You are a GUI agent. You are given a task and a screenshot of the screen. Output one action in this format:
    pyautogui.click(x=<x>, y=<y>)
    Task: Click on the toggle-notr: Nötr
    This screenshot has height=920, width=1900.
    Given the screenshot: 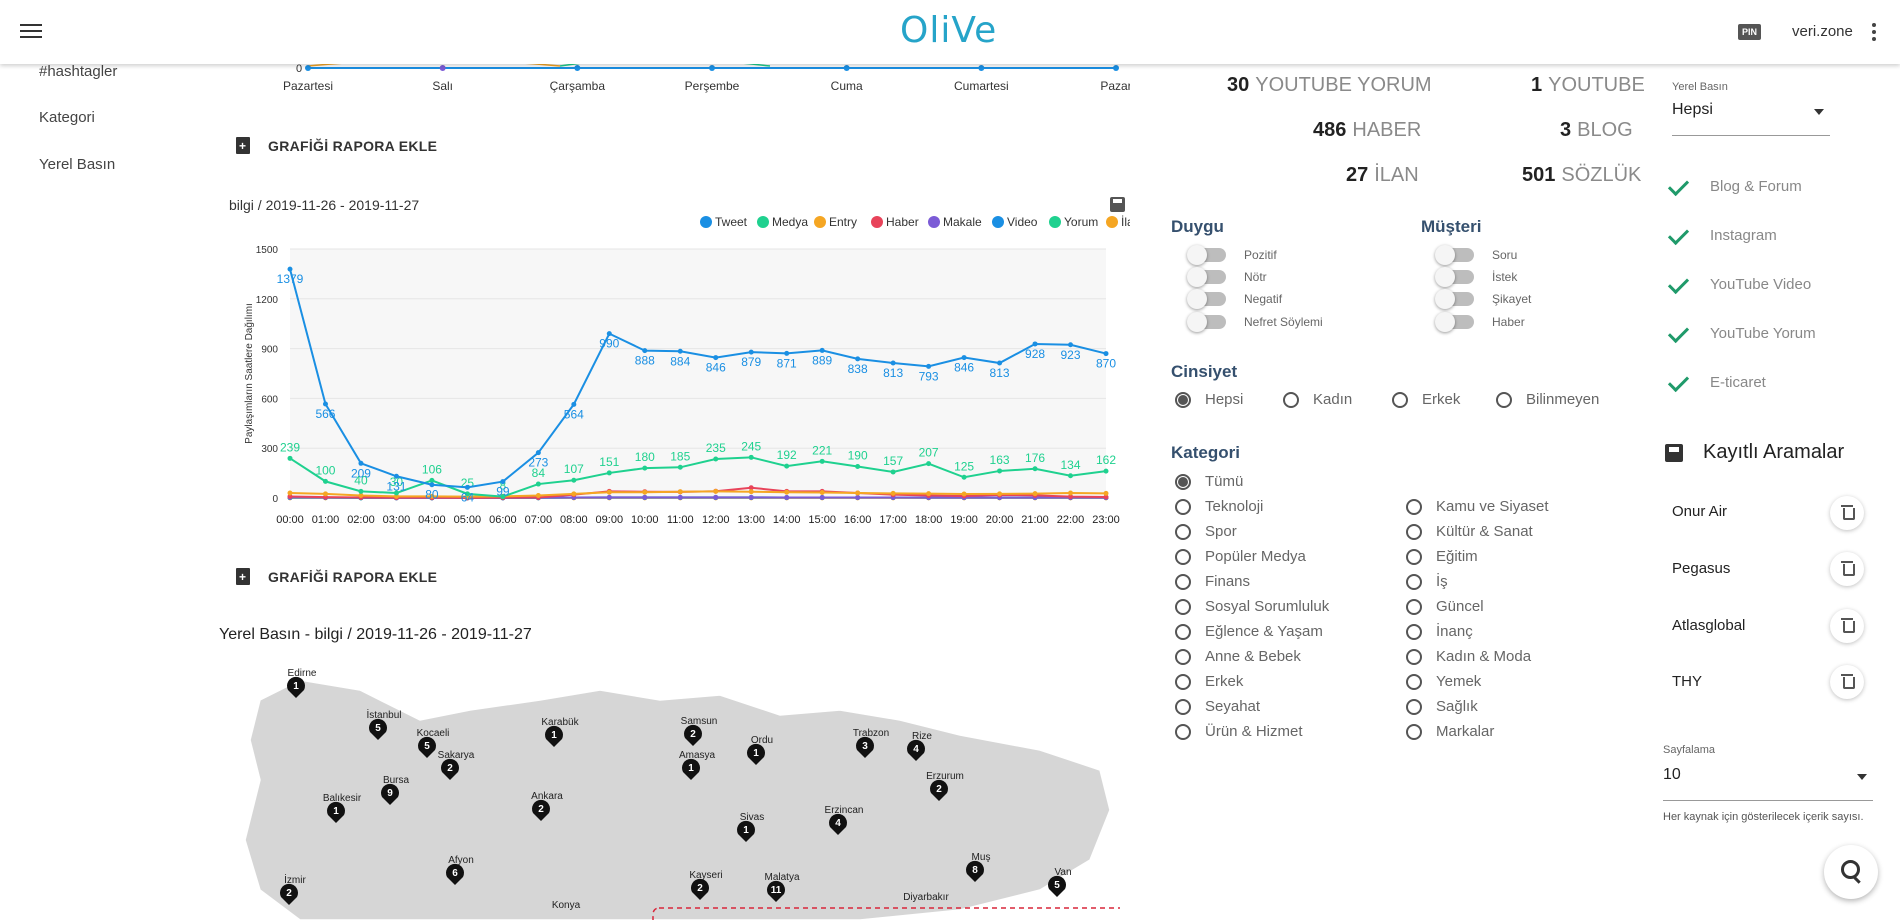 What is the action you would take?
    pyautogui.click(x=1227, y=277)
    